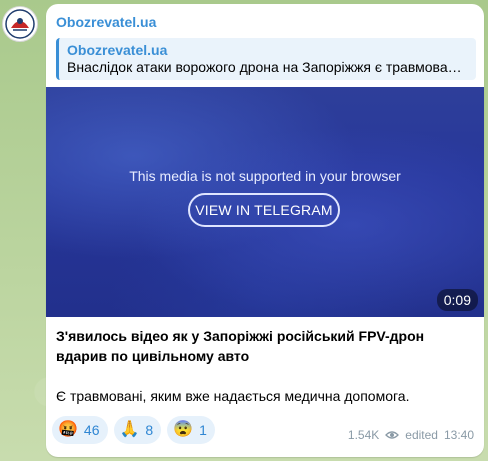  I want to click on sender-name: Obozrevatel.ua, so click(106, 22).